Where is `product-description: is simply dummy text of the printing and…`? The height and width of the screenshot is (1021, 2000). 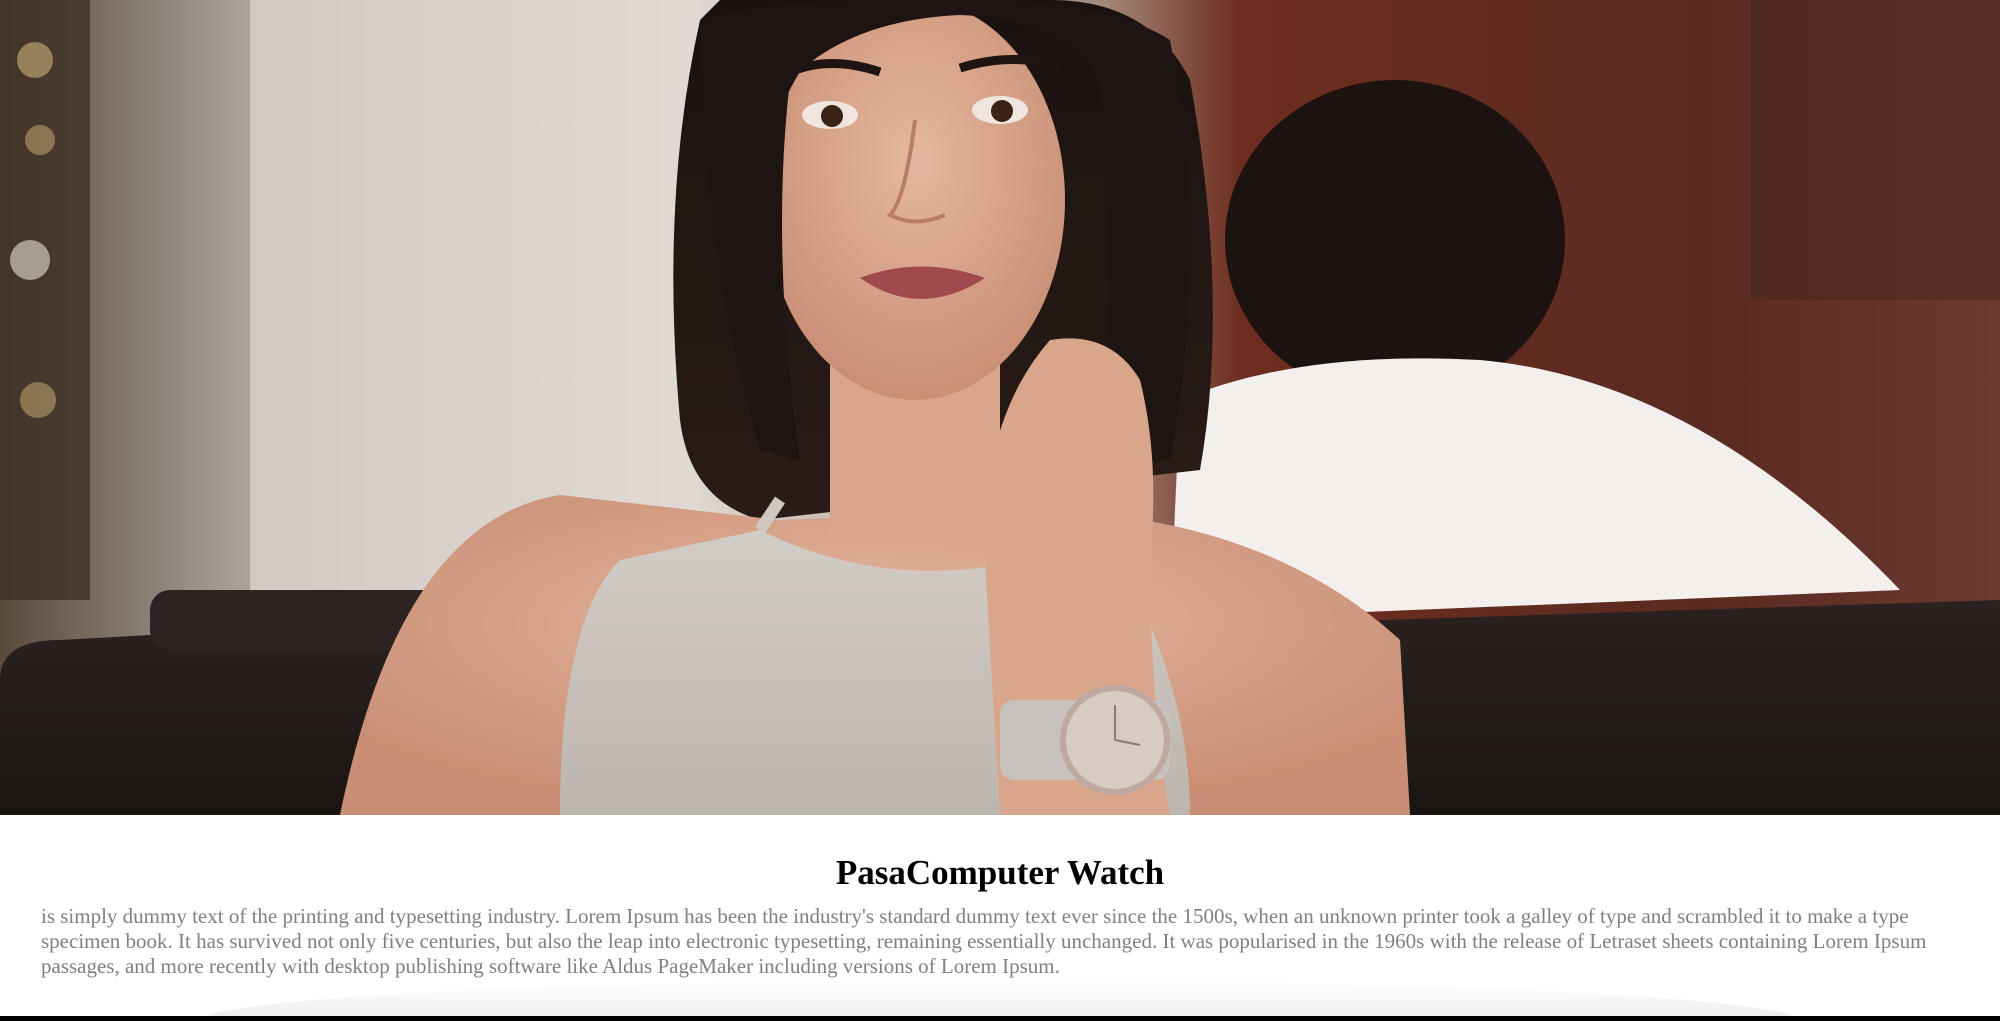
product-description: is simply dummy text of the printing and… is located at coordinates (984, 941).